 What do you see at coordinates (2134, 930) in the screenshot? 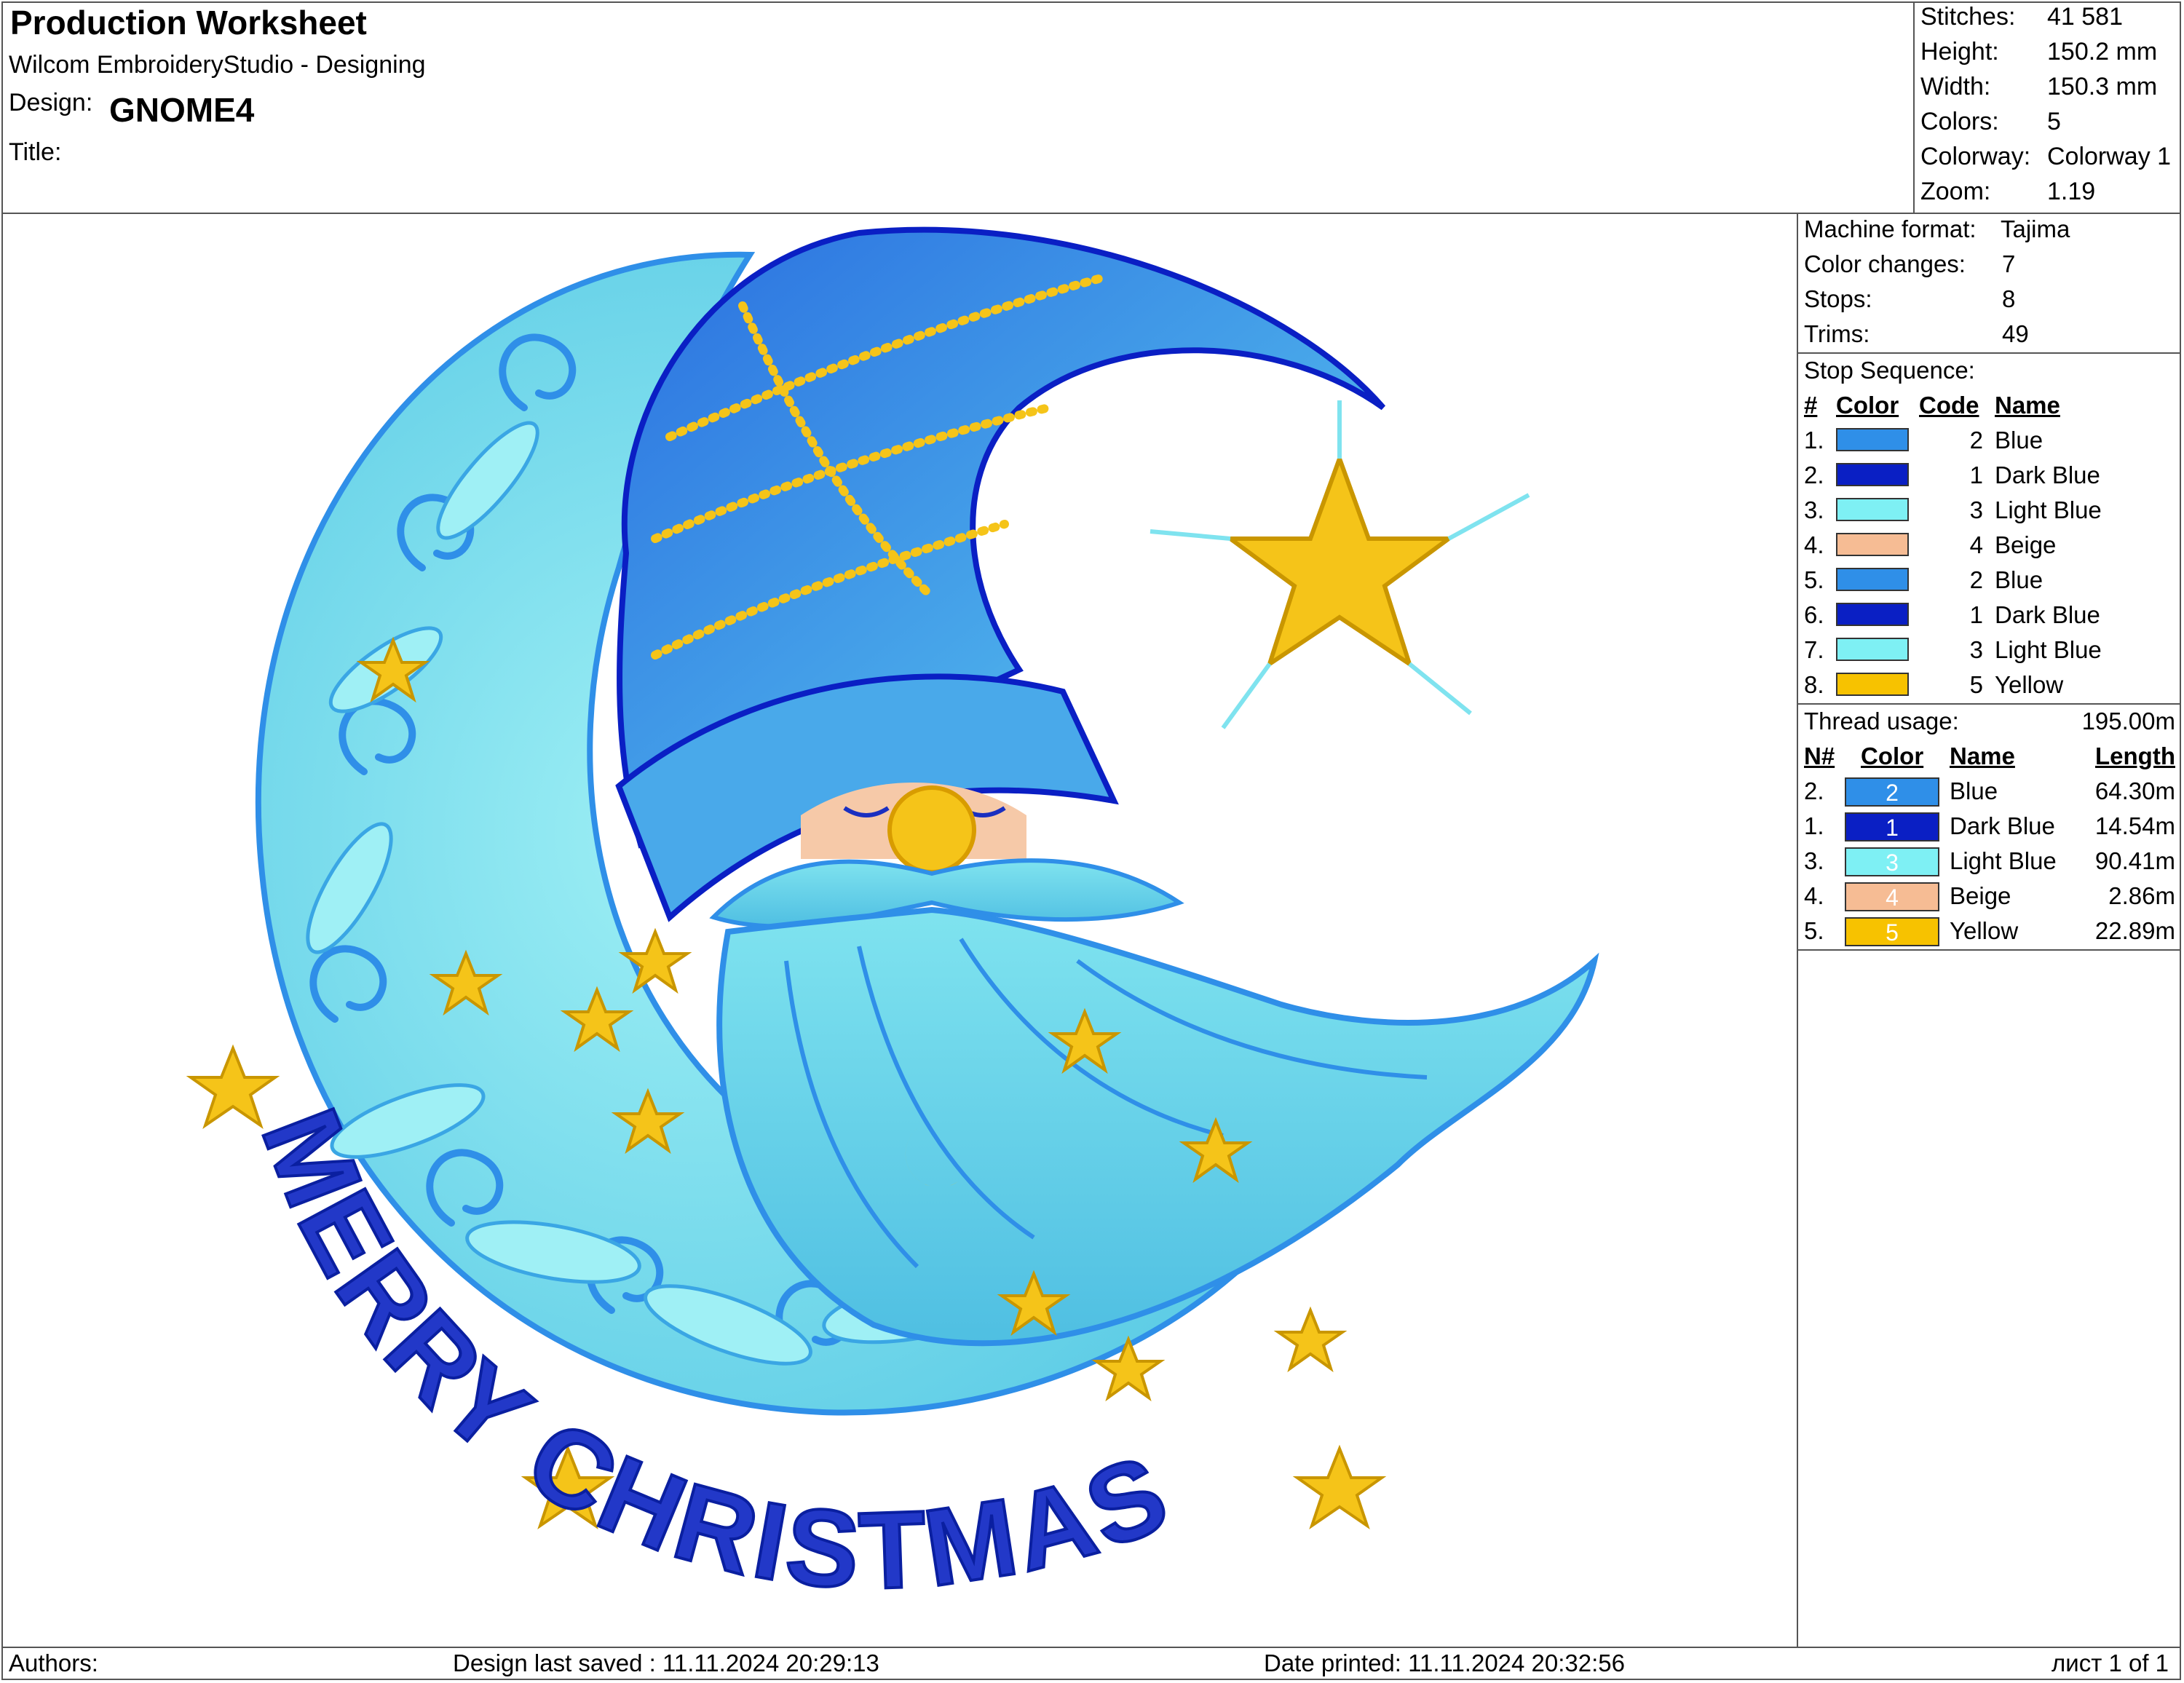
I see `thread-row-length: 22.89m` at bounding box center [2134, 930].